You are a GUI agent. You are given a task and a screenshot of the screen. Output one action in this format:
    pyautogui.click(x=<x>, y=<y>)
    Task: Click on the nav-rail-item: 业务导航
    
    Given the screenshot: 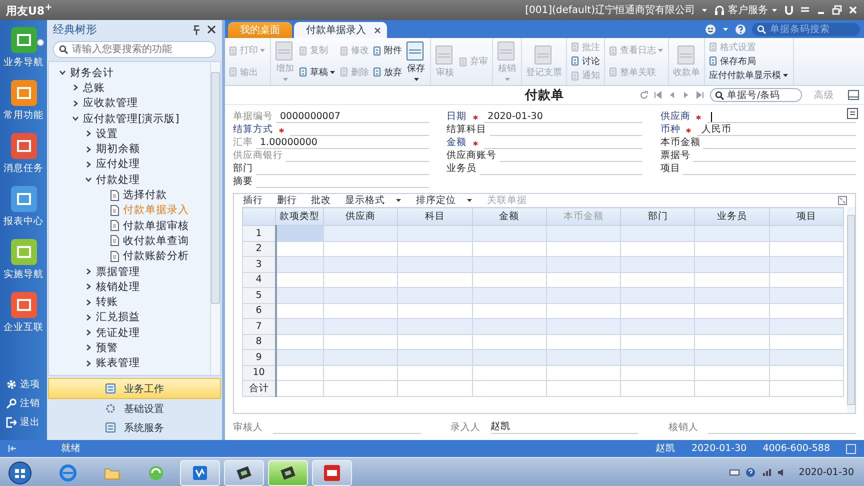 What is the action you would take?
    pyautogui.click(x=23, y=52)
    